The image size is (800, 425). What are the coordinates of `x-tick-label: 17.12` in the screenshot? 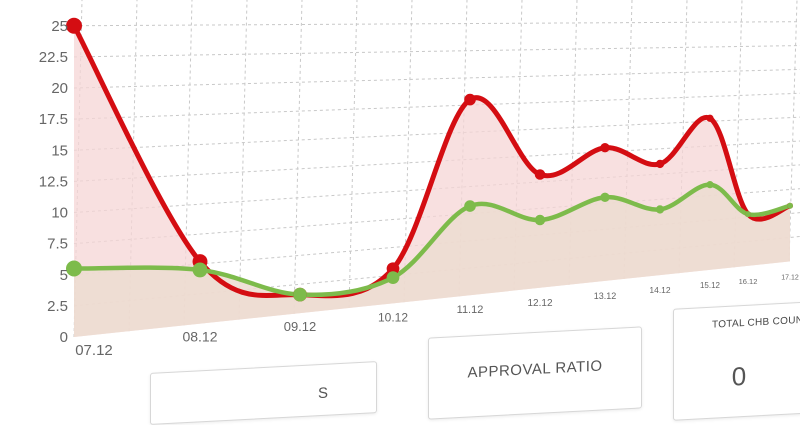 It's located at (790, 277).